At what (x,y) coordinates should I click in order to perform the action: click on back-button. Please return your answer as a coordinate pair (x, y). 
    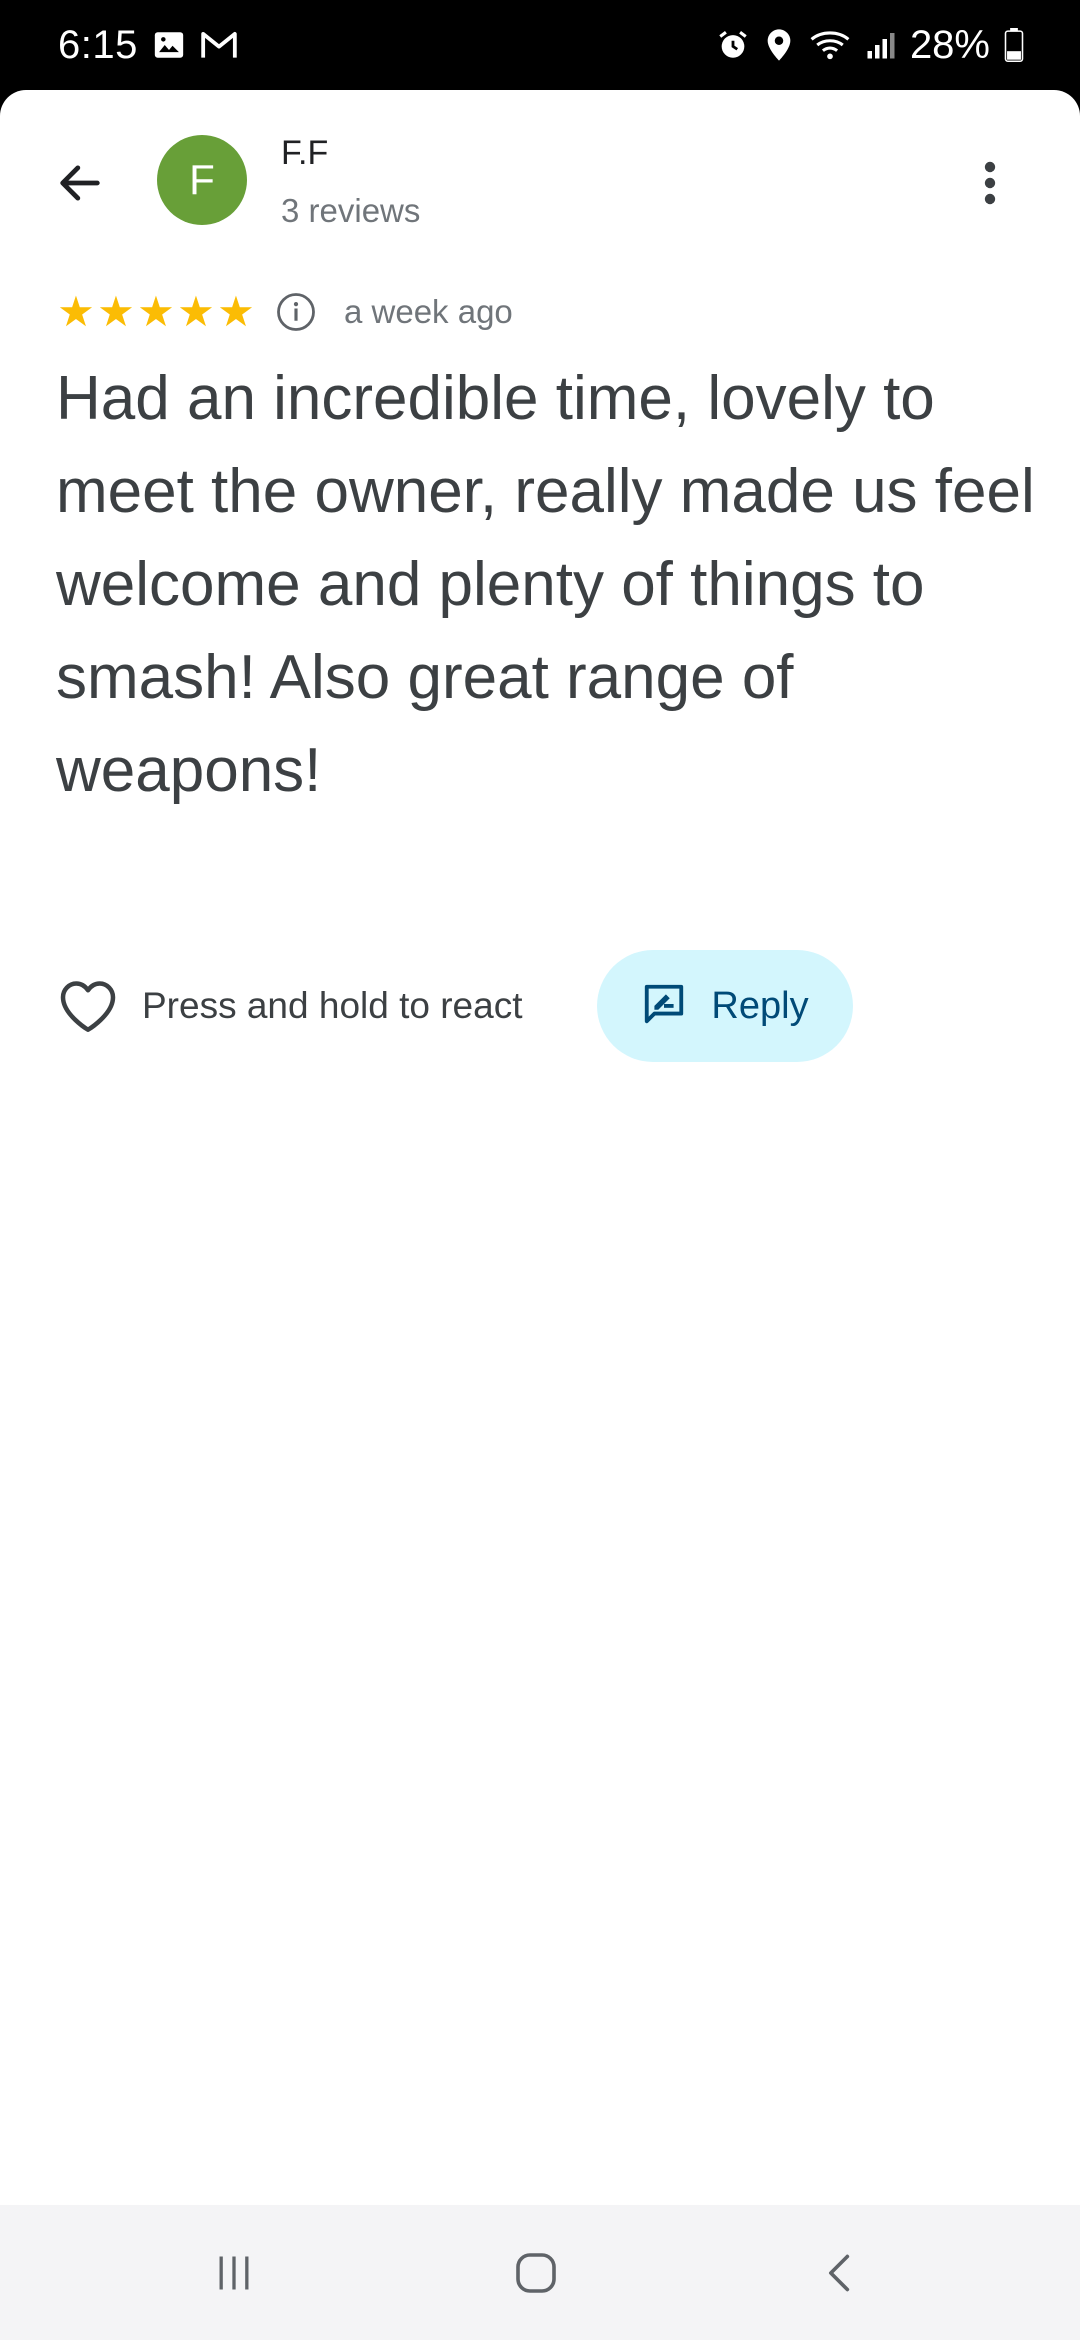
    Looking at the image, I should click on (80, 185).